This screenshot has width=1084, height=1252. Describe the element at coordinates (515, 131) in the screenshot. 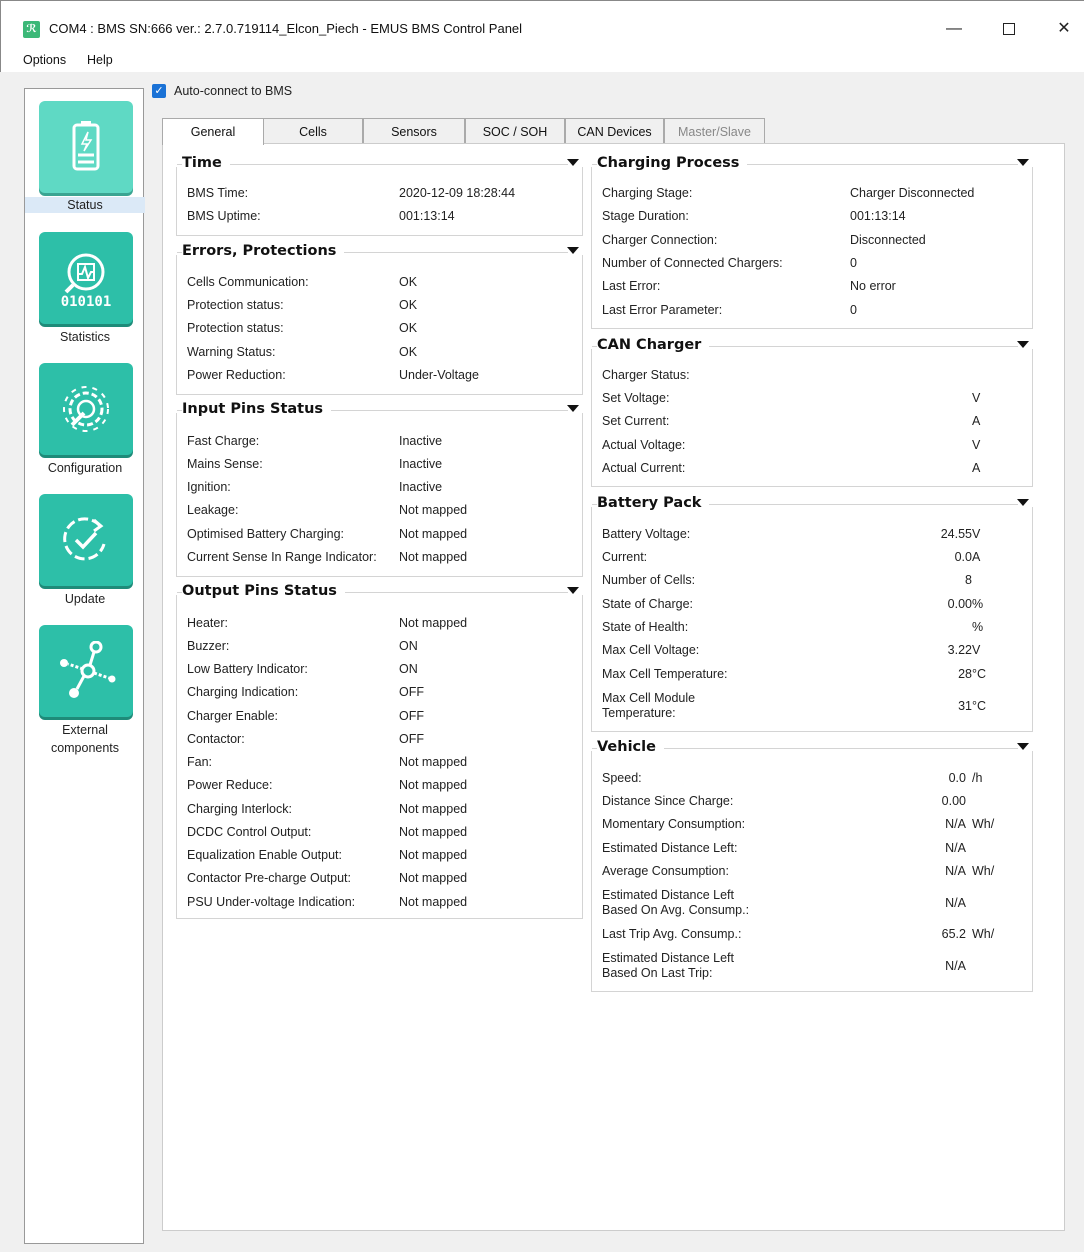

I see `tab-soc-soh: SOC / SOH` at that location.